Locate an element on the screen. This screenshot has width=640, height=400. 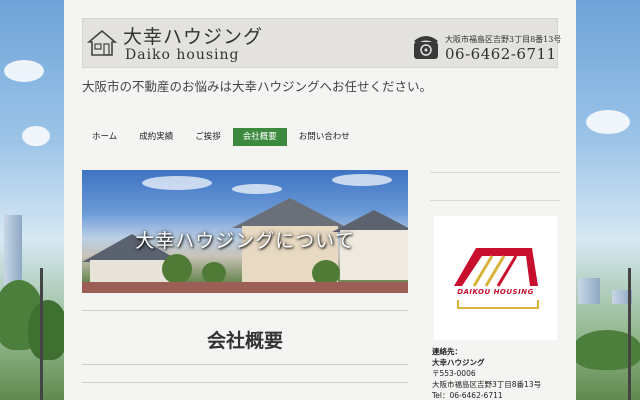
hero-title: 大幸ハウジングについて is located at coordinates (245, 241).